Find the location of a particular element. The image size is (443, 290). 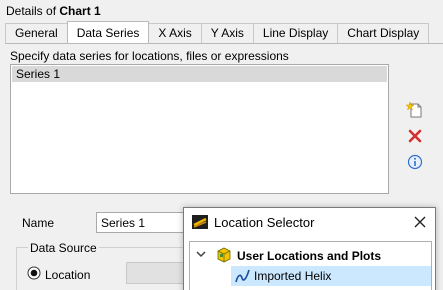

name-field: Series 1 is located at coordinates (146, 222).